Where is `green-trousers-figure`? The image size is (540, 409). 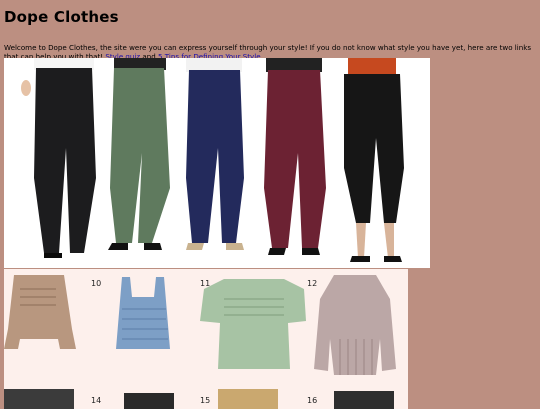 green-trousers-figure is located at coordinates (139, 154).